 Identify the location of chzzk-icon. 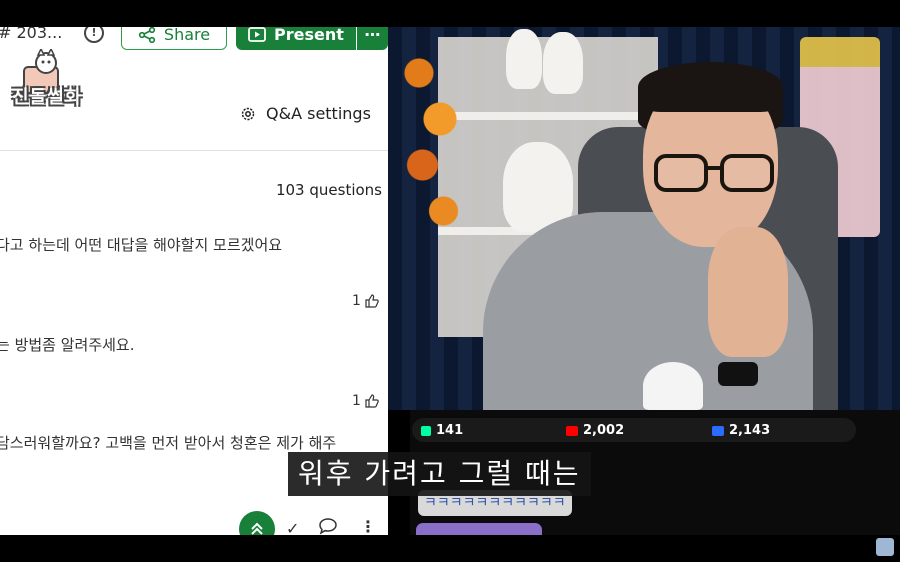
(426, 430).